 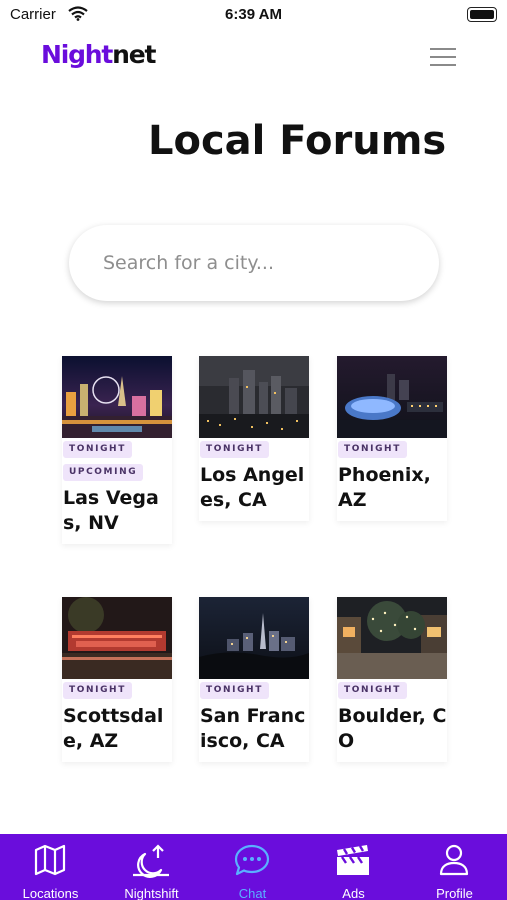 I want to click on forum-card-las-vegas: TONIGHT UPCOMING Las Vegas, NV, so click(x=117, y=450).